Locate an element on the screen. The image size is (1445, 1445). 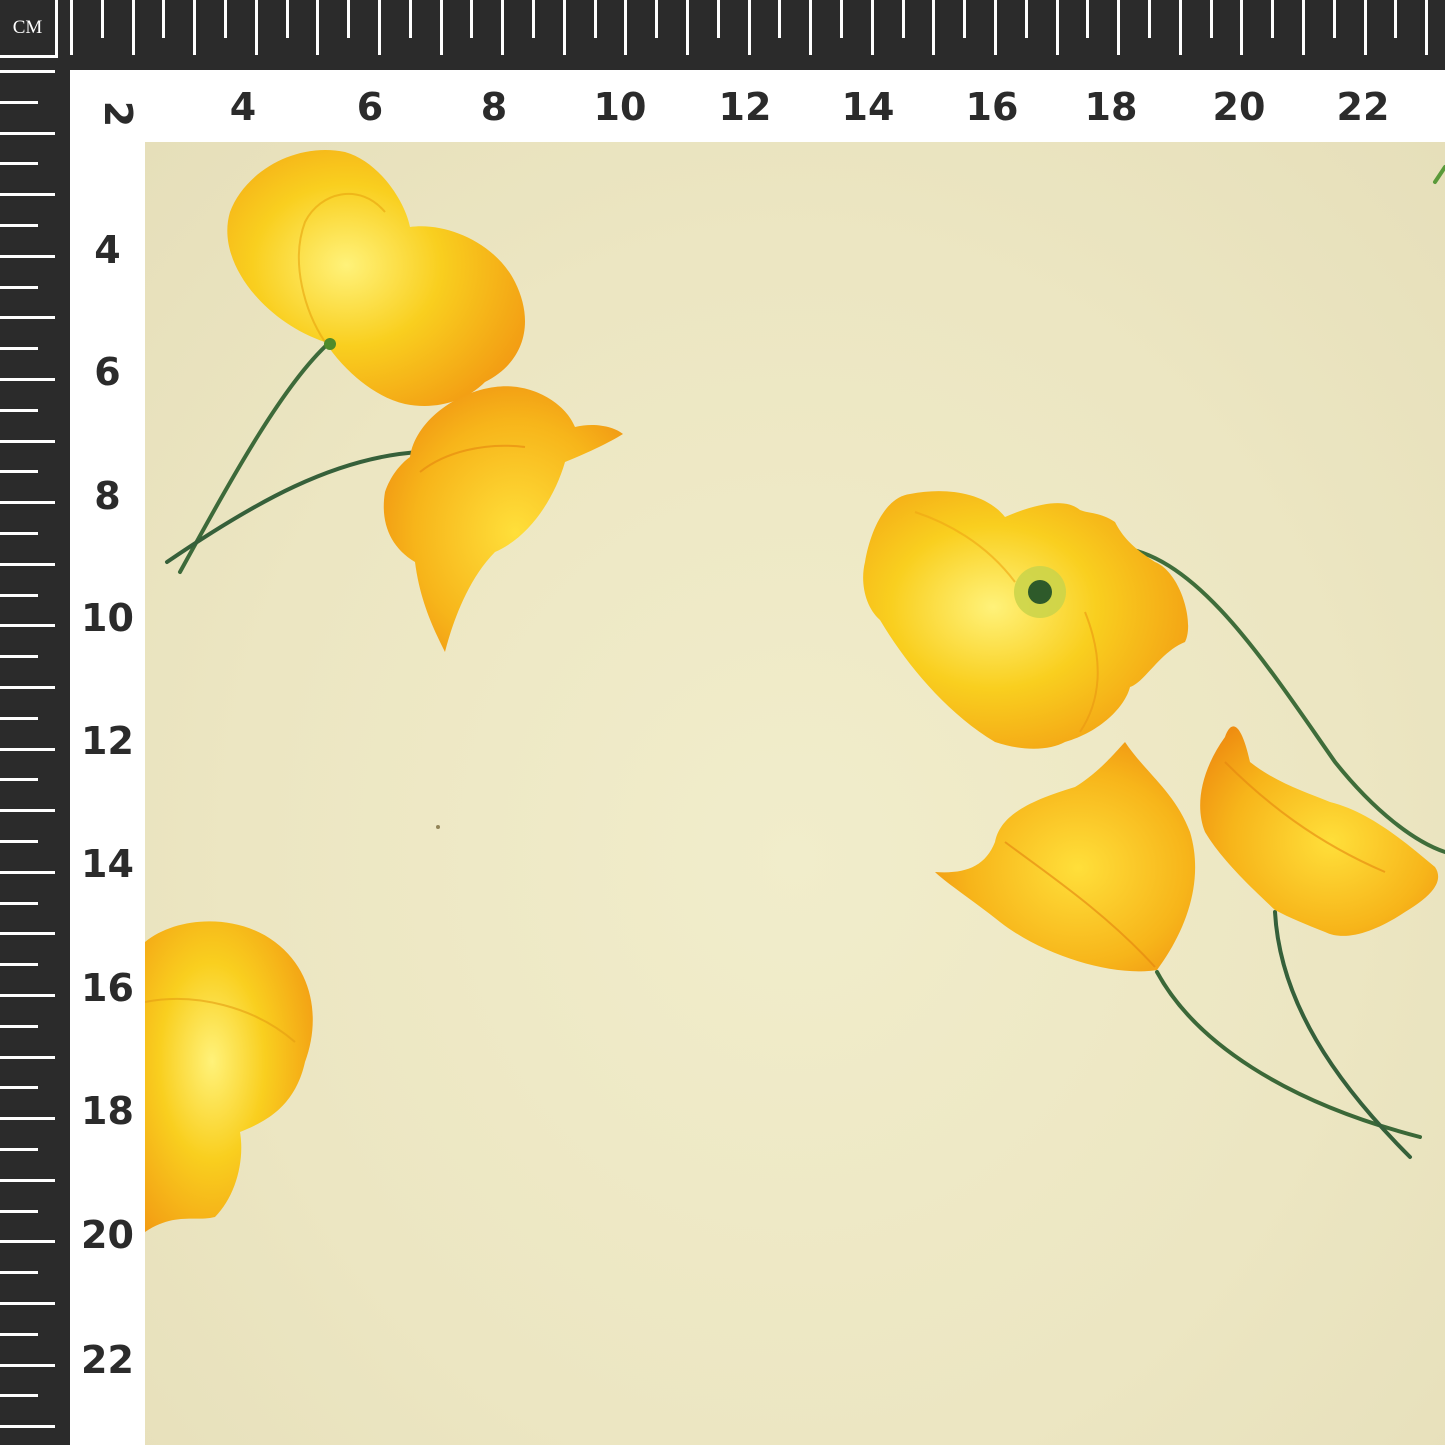
poppy-top-left is located at coordinates (376, 278).